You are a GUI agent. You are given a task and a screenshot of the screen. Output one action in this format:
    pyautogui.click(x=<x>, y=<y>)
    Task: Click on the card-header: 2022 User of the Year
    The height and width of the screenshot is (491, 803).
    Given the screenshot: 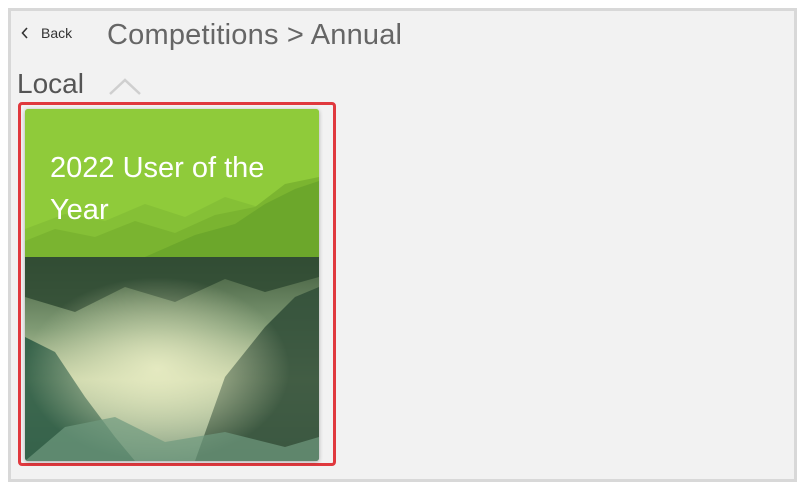 What is the action you would take?
    pyautogui.click(x=172, y=183)
    